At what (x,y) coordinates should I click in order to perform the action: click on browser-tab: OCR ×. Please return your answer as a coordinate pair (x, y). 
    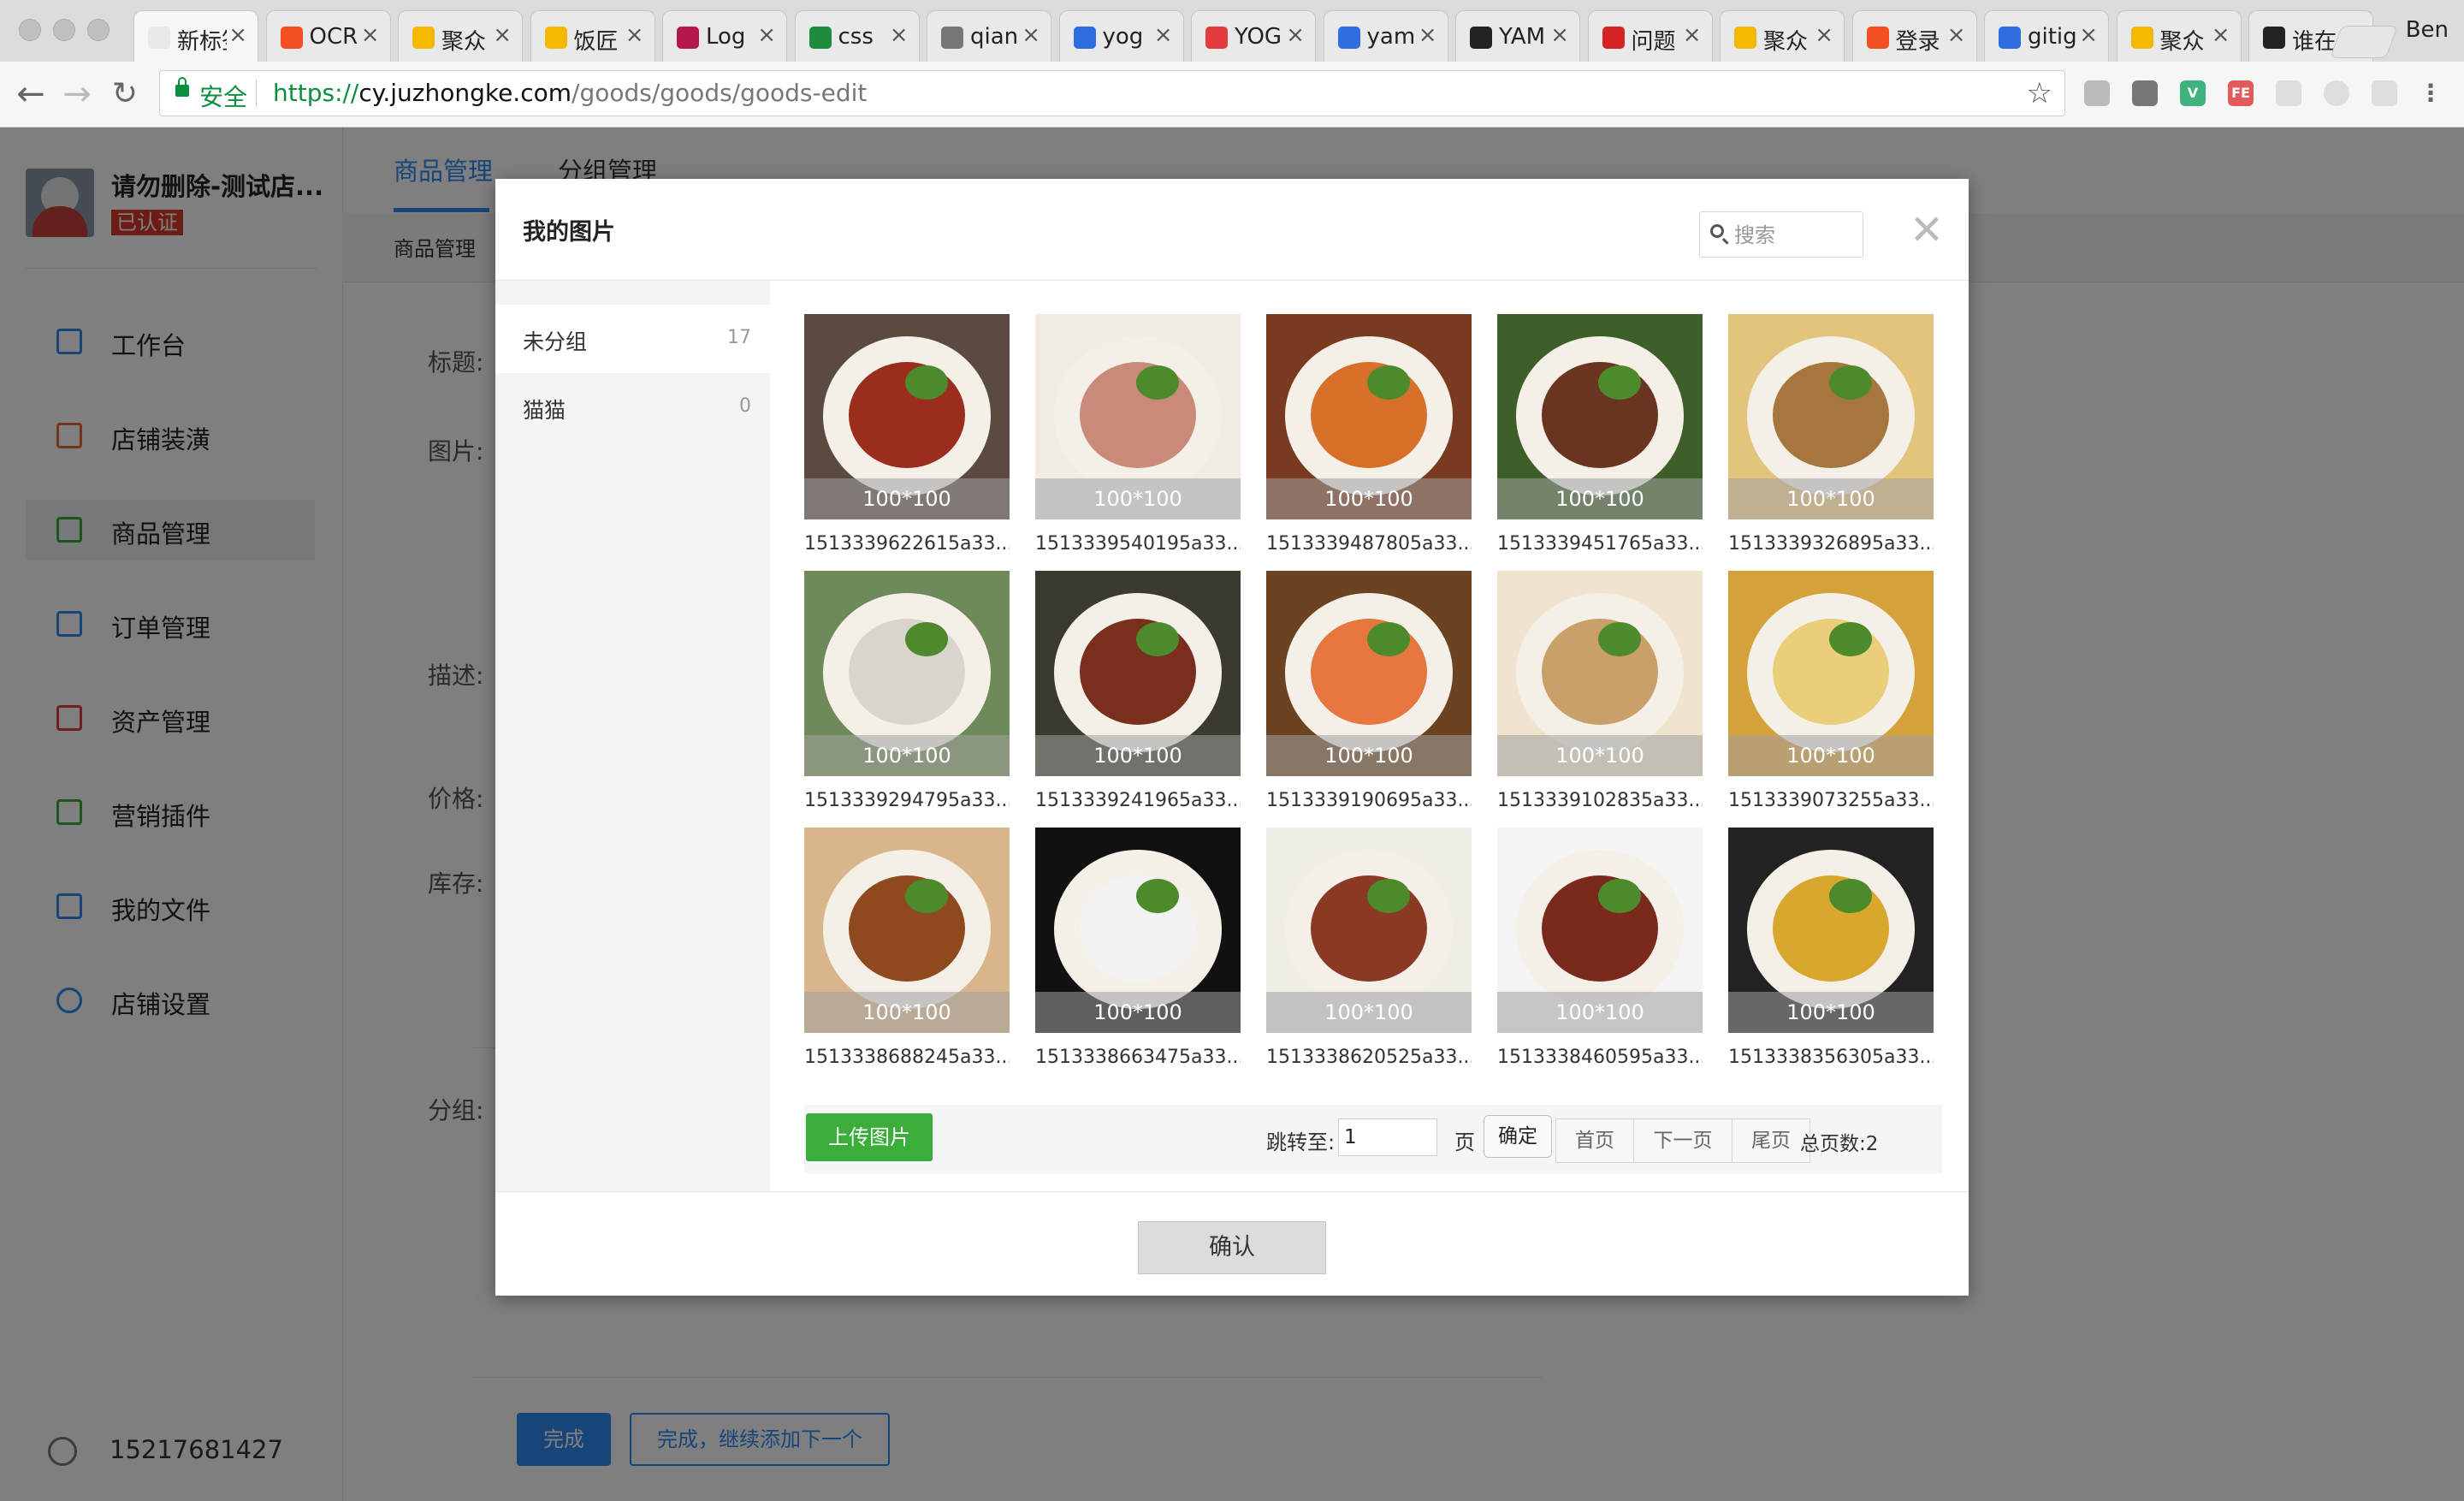
    Looking at the image, I should click on (328, 36).